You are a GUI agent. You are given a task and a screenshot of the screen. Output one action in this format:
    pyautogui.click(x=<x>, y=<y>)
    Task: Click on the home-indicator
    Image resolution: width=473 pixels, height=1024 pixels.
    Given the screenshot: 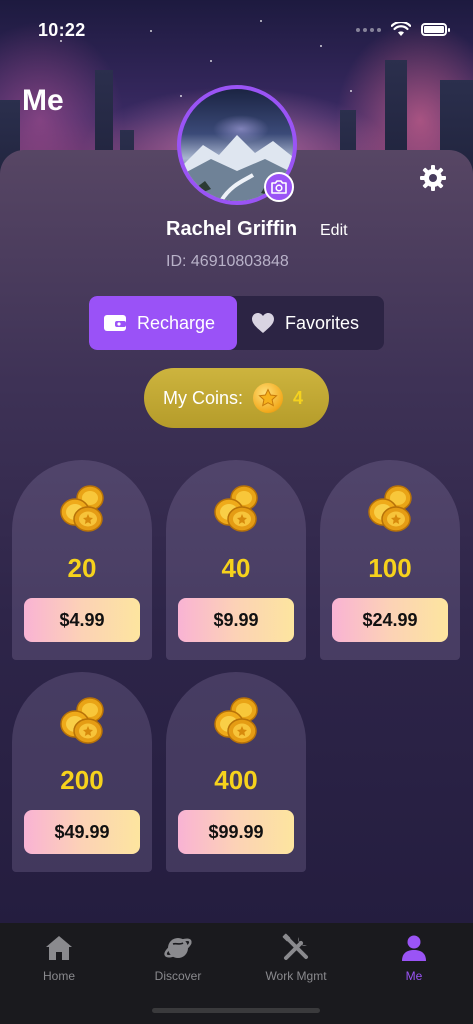 What is the action you would take?
    pyautogui.click(x=236, y=1010)
    